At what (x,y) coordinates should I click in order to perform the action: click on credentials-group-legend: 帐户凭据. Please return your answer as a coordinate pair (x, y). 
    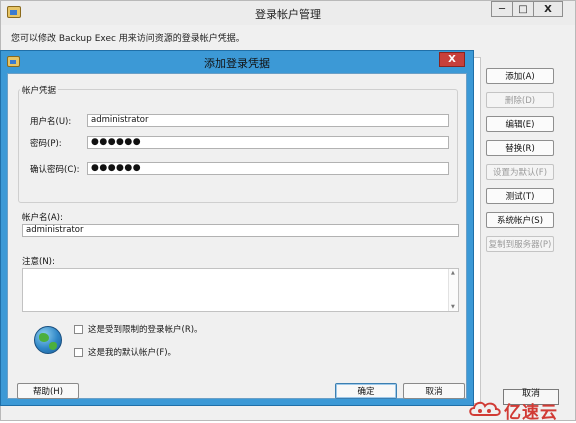
    Looking at the image, I should click on (39, 90).